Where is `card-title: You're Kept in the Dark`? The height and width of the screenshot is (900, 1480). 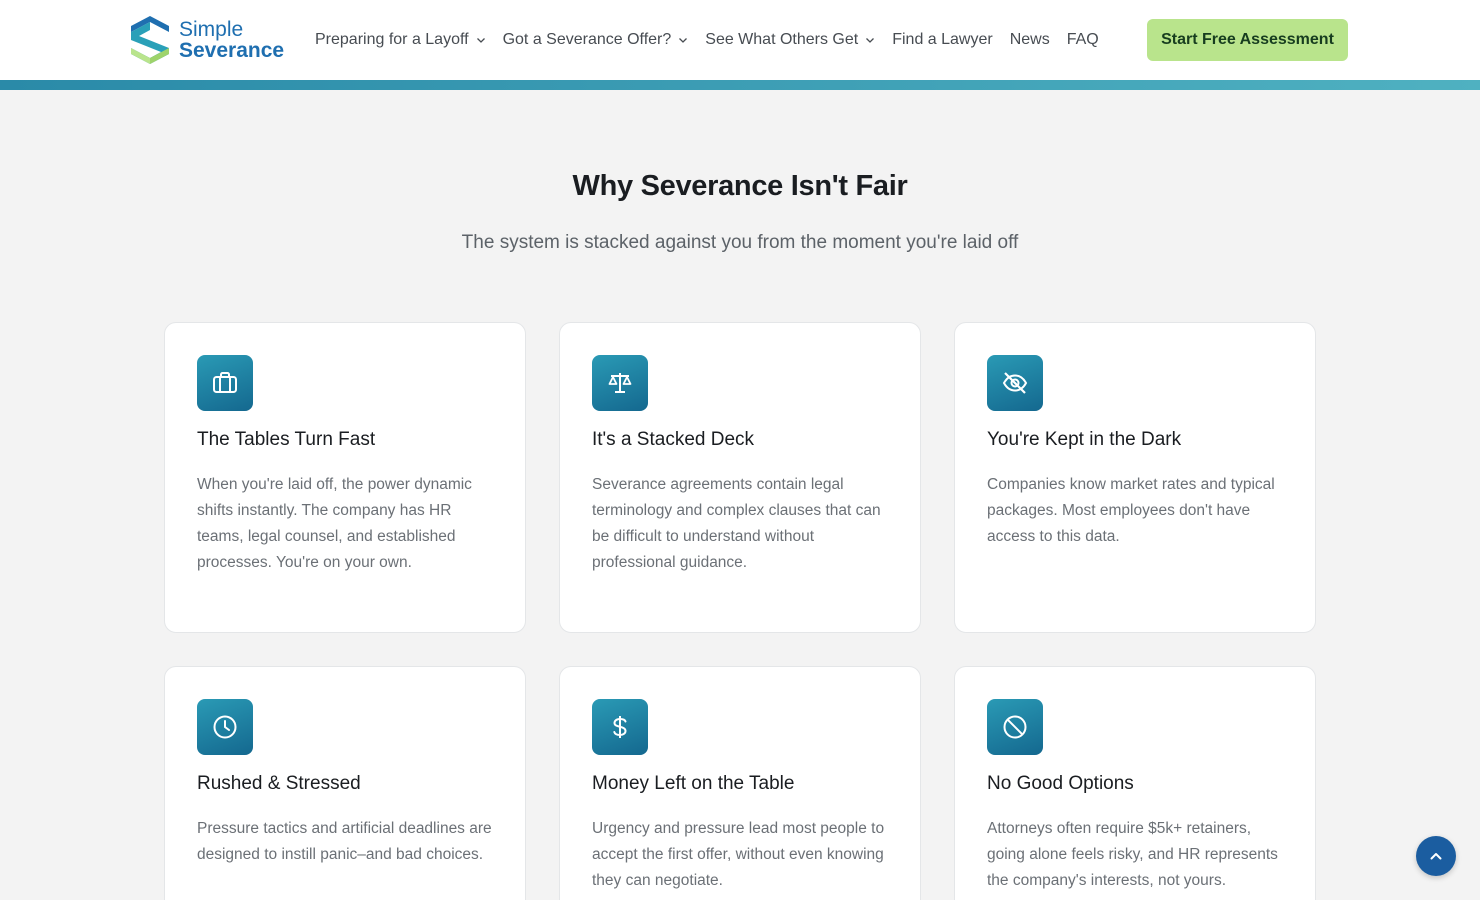
card-title: You're Kept in the Dark is located at coordinates (1084, 439).